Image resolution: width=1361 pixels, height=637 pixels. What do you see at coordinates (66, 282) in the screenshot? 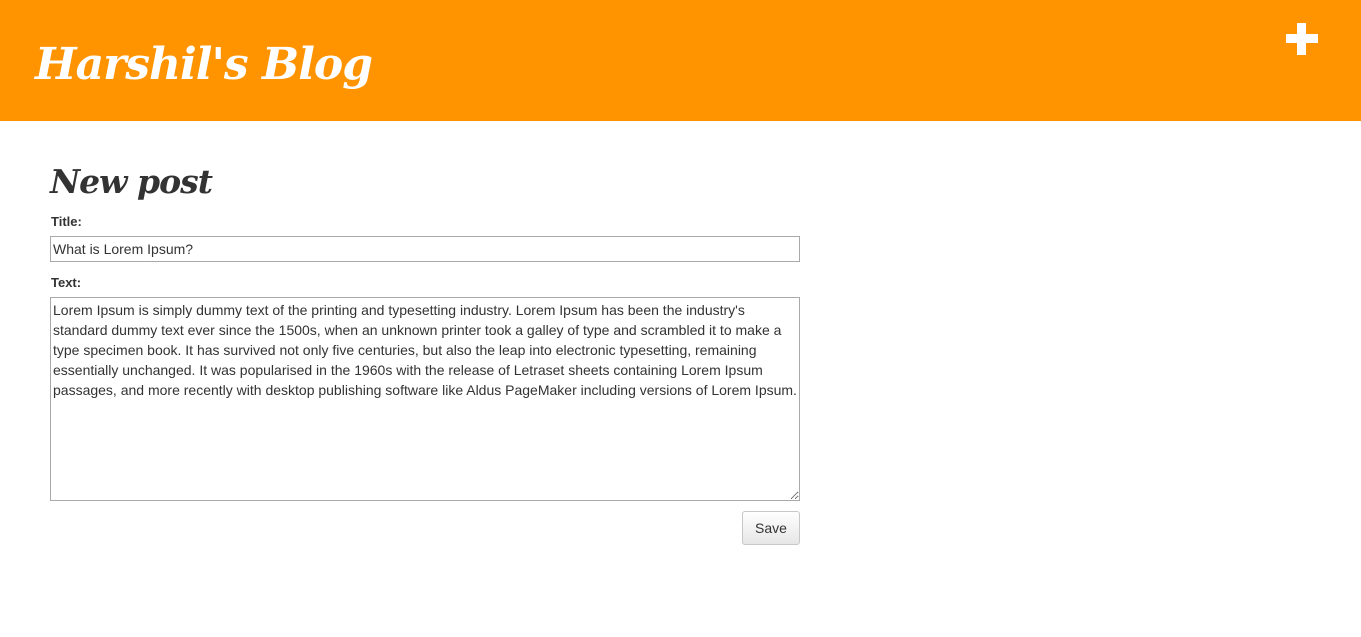
I see `text-label: Text:` at bounding box center [66, 282].